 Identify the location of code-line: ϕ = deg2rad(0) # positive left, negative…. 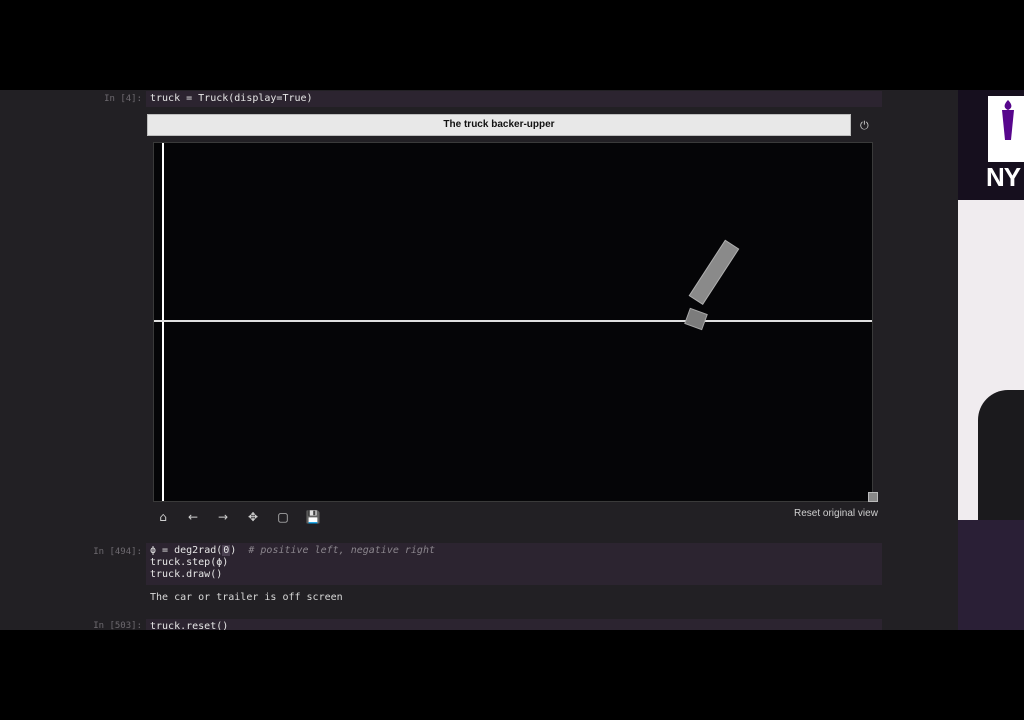
(514, 551).